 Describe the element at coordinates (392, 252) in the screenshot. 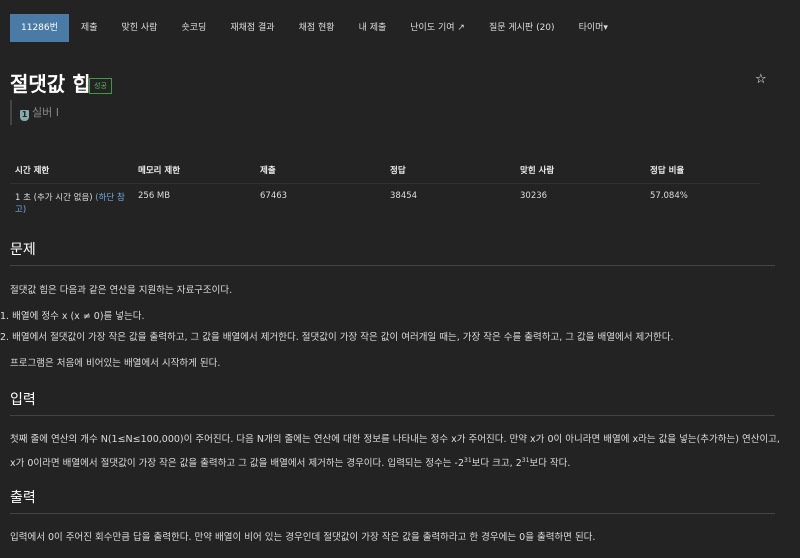

I see `section-problem-title: 문제` at that location.